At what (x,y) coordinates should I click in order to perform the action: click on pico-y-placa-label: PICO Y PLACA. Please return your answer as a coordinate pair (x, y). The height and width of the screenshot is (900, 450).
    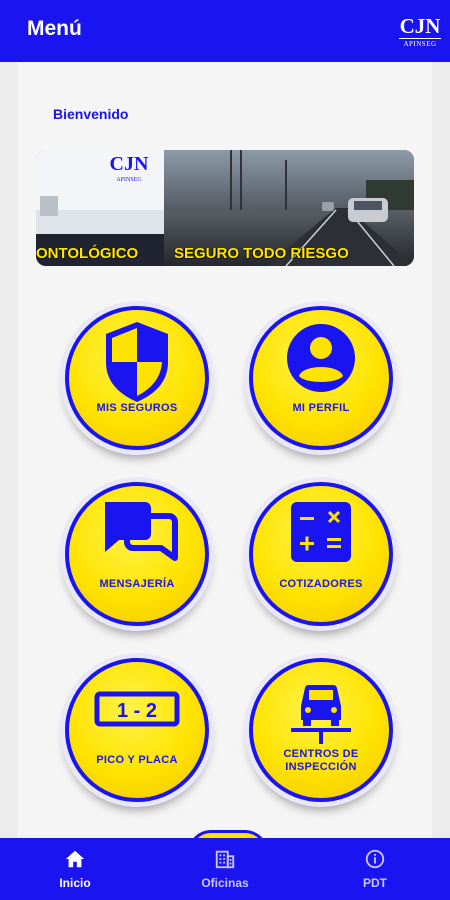
    Looking at the image, I should click on (137, 760).